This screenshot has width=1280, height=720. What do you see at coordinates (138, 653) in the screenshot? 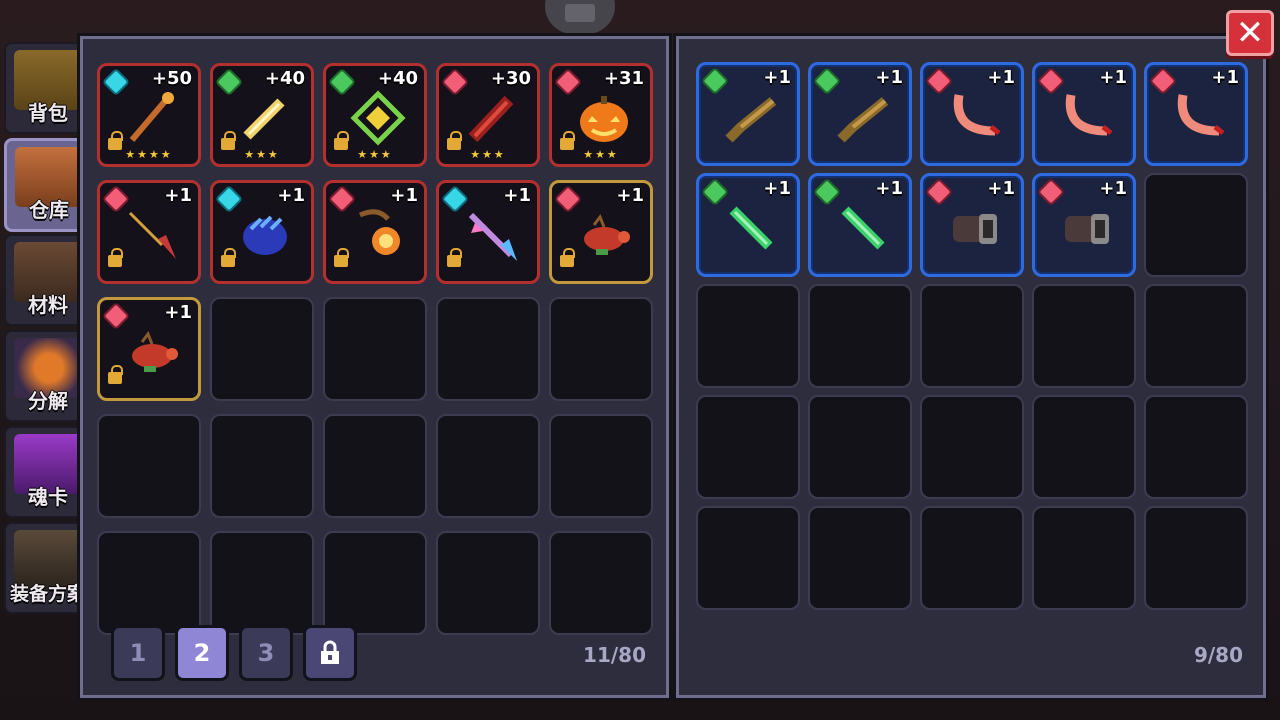
I see `page-tab-1: 1` at bounding box center [138, 653].